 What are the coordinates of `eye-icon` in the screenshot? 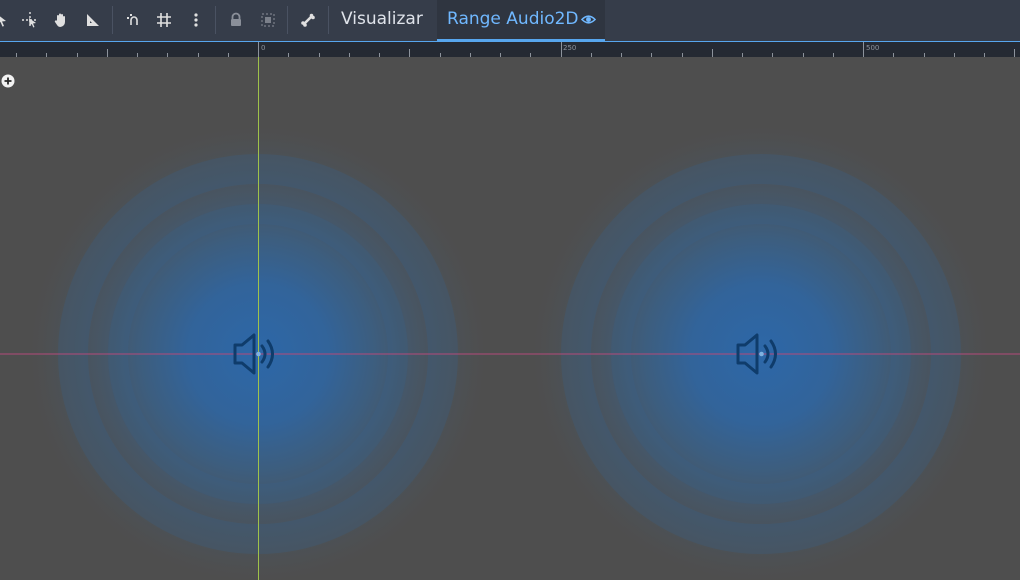 It's located at (588, 21).